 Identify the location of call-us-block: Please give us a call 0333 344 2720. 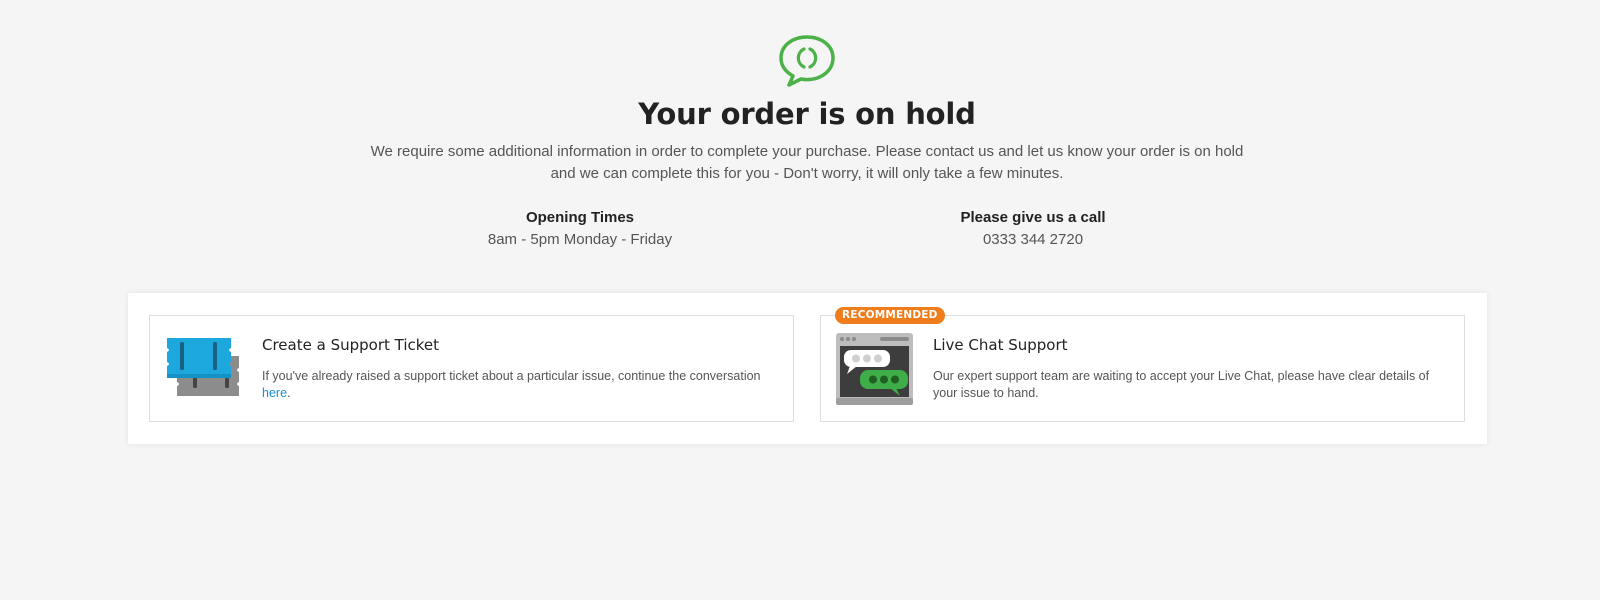
(1033, 229).